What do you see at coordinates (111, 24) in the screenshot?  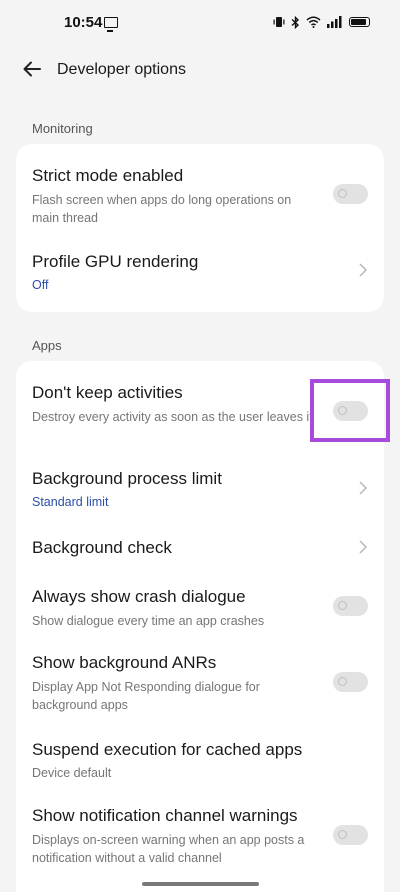 I see `screen-cast-icon` at bounding box center [111, 24].